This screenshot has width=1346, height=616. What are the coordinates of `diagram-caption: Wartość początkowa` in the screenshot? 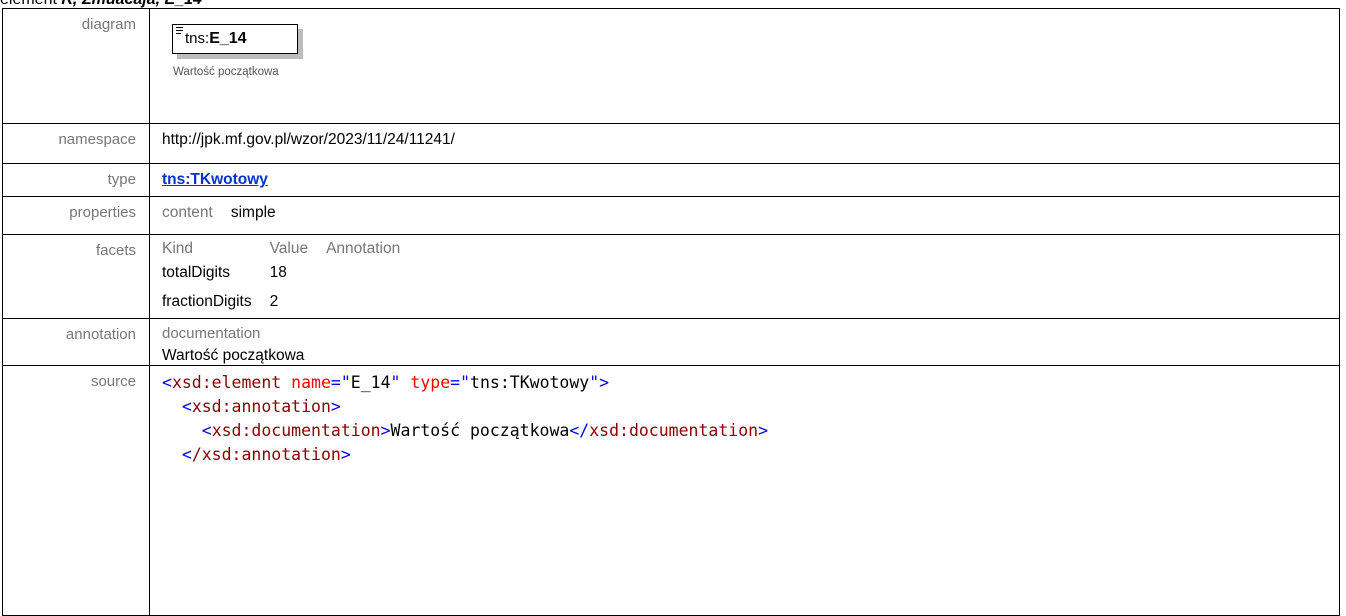 It's located at (226, 72).